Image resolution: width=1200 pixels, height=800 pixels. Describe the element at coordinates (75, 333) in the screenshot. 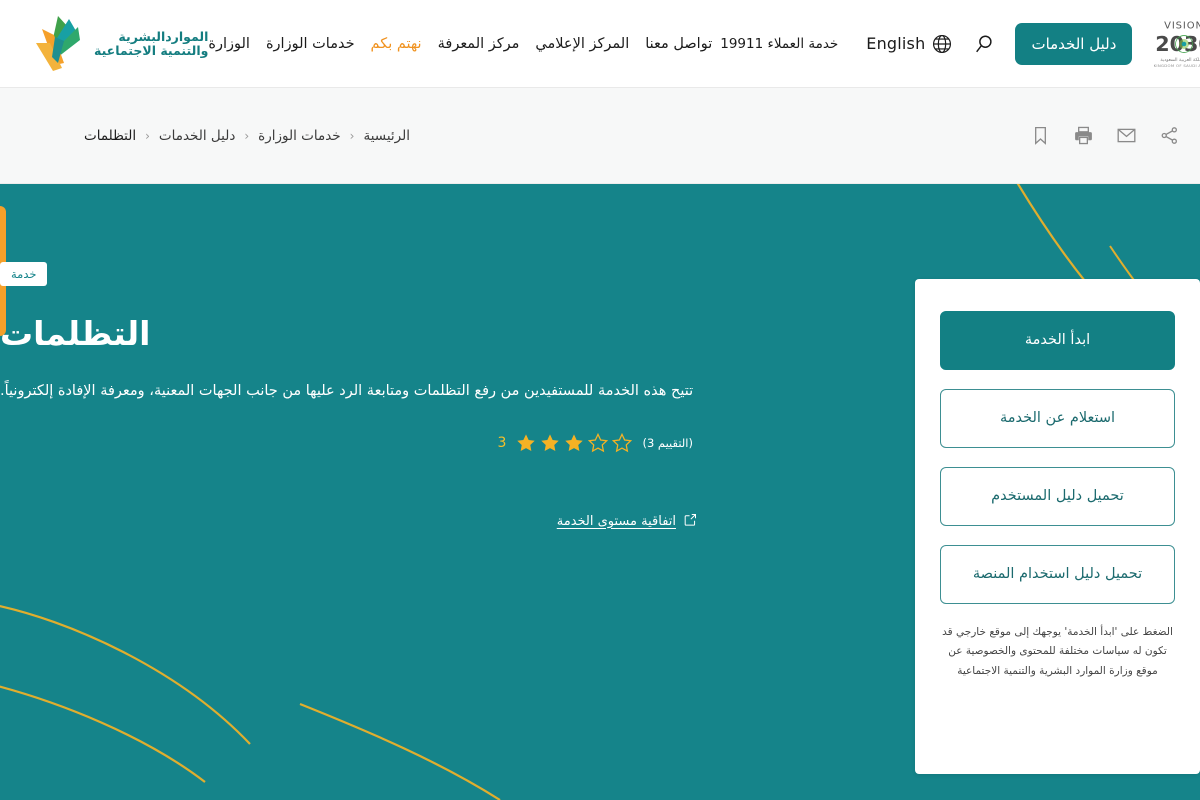

I see `page-title: التظلمات` at that location.